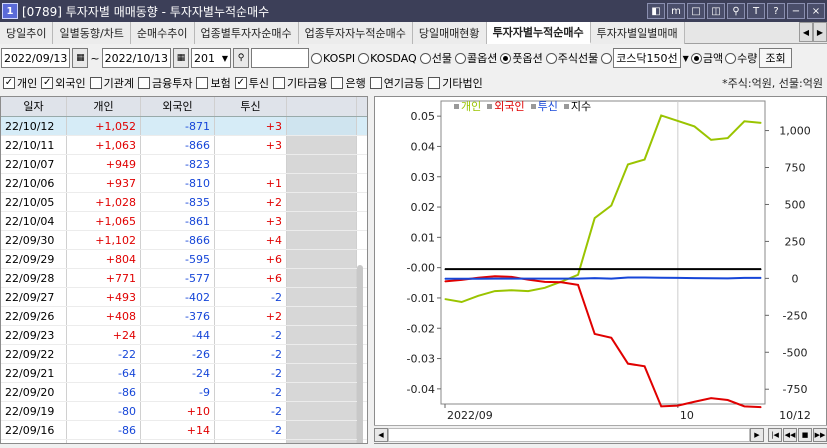 This screenshot has width=827, height=448. I want to click on tab-7: 투자자별일별매매, so click(637, 33).